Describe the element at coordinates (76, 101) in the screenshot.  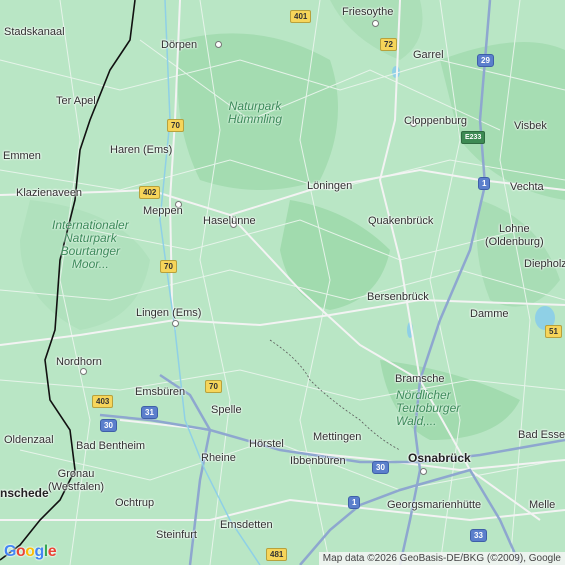
I see `city-label: Ter Apel` at that location.